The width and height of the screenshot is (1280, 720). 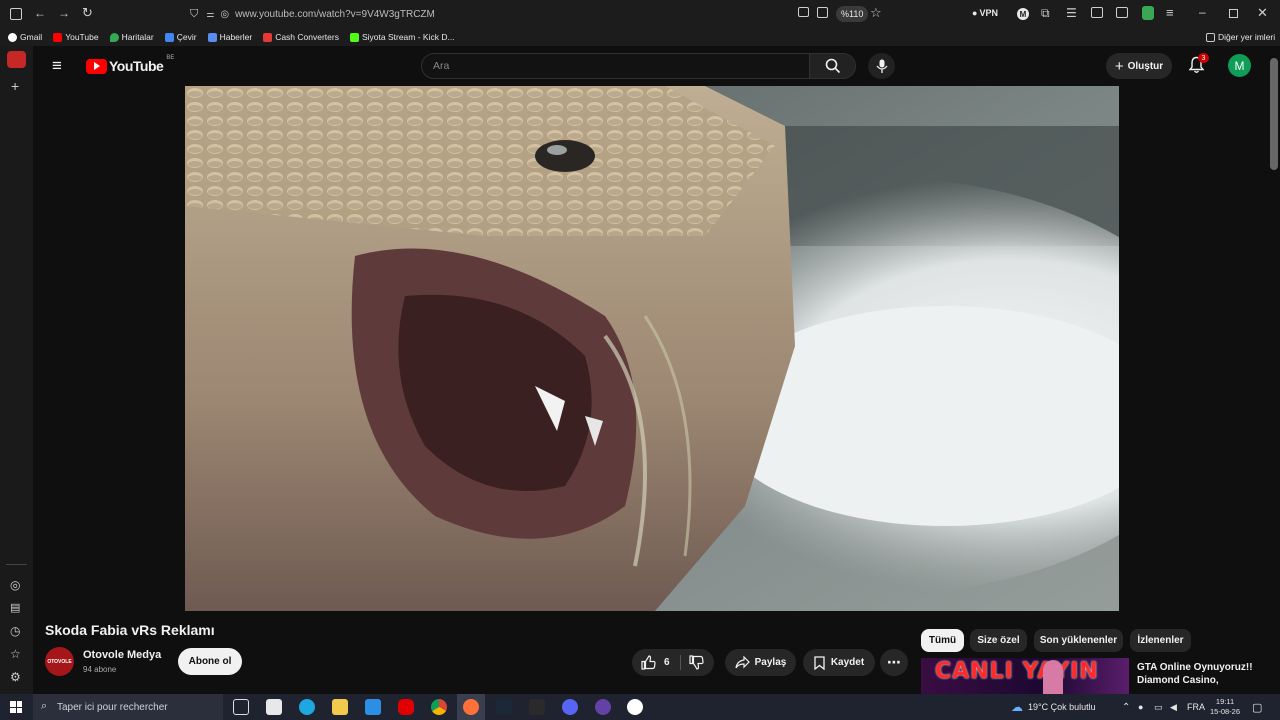 I want to click on history-icon: ◷, so click(x=15, y=631).